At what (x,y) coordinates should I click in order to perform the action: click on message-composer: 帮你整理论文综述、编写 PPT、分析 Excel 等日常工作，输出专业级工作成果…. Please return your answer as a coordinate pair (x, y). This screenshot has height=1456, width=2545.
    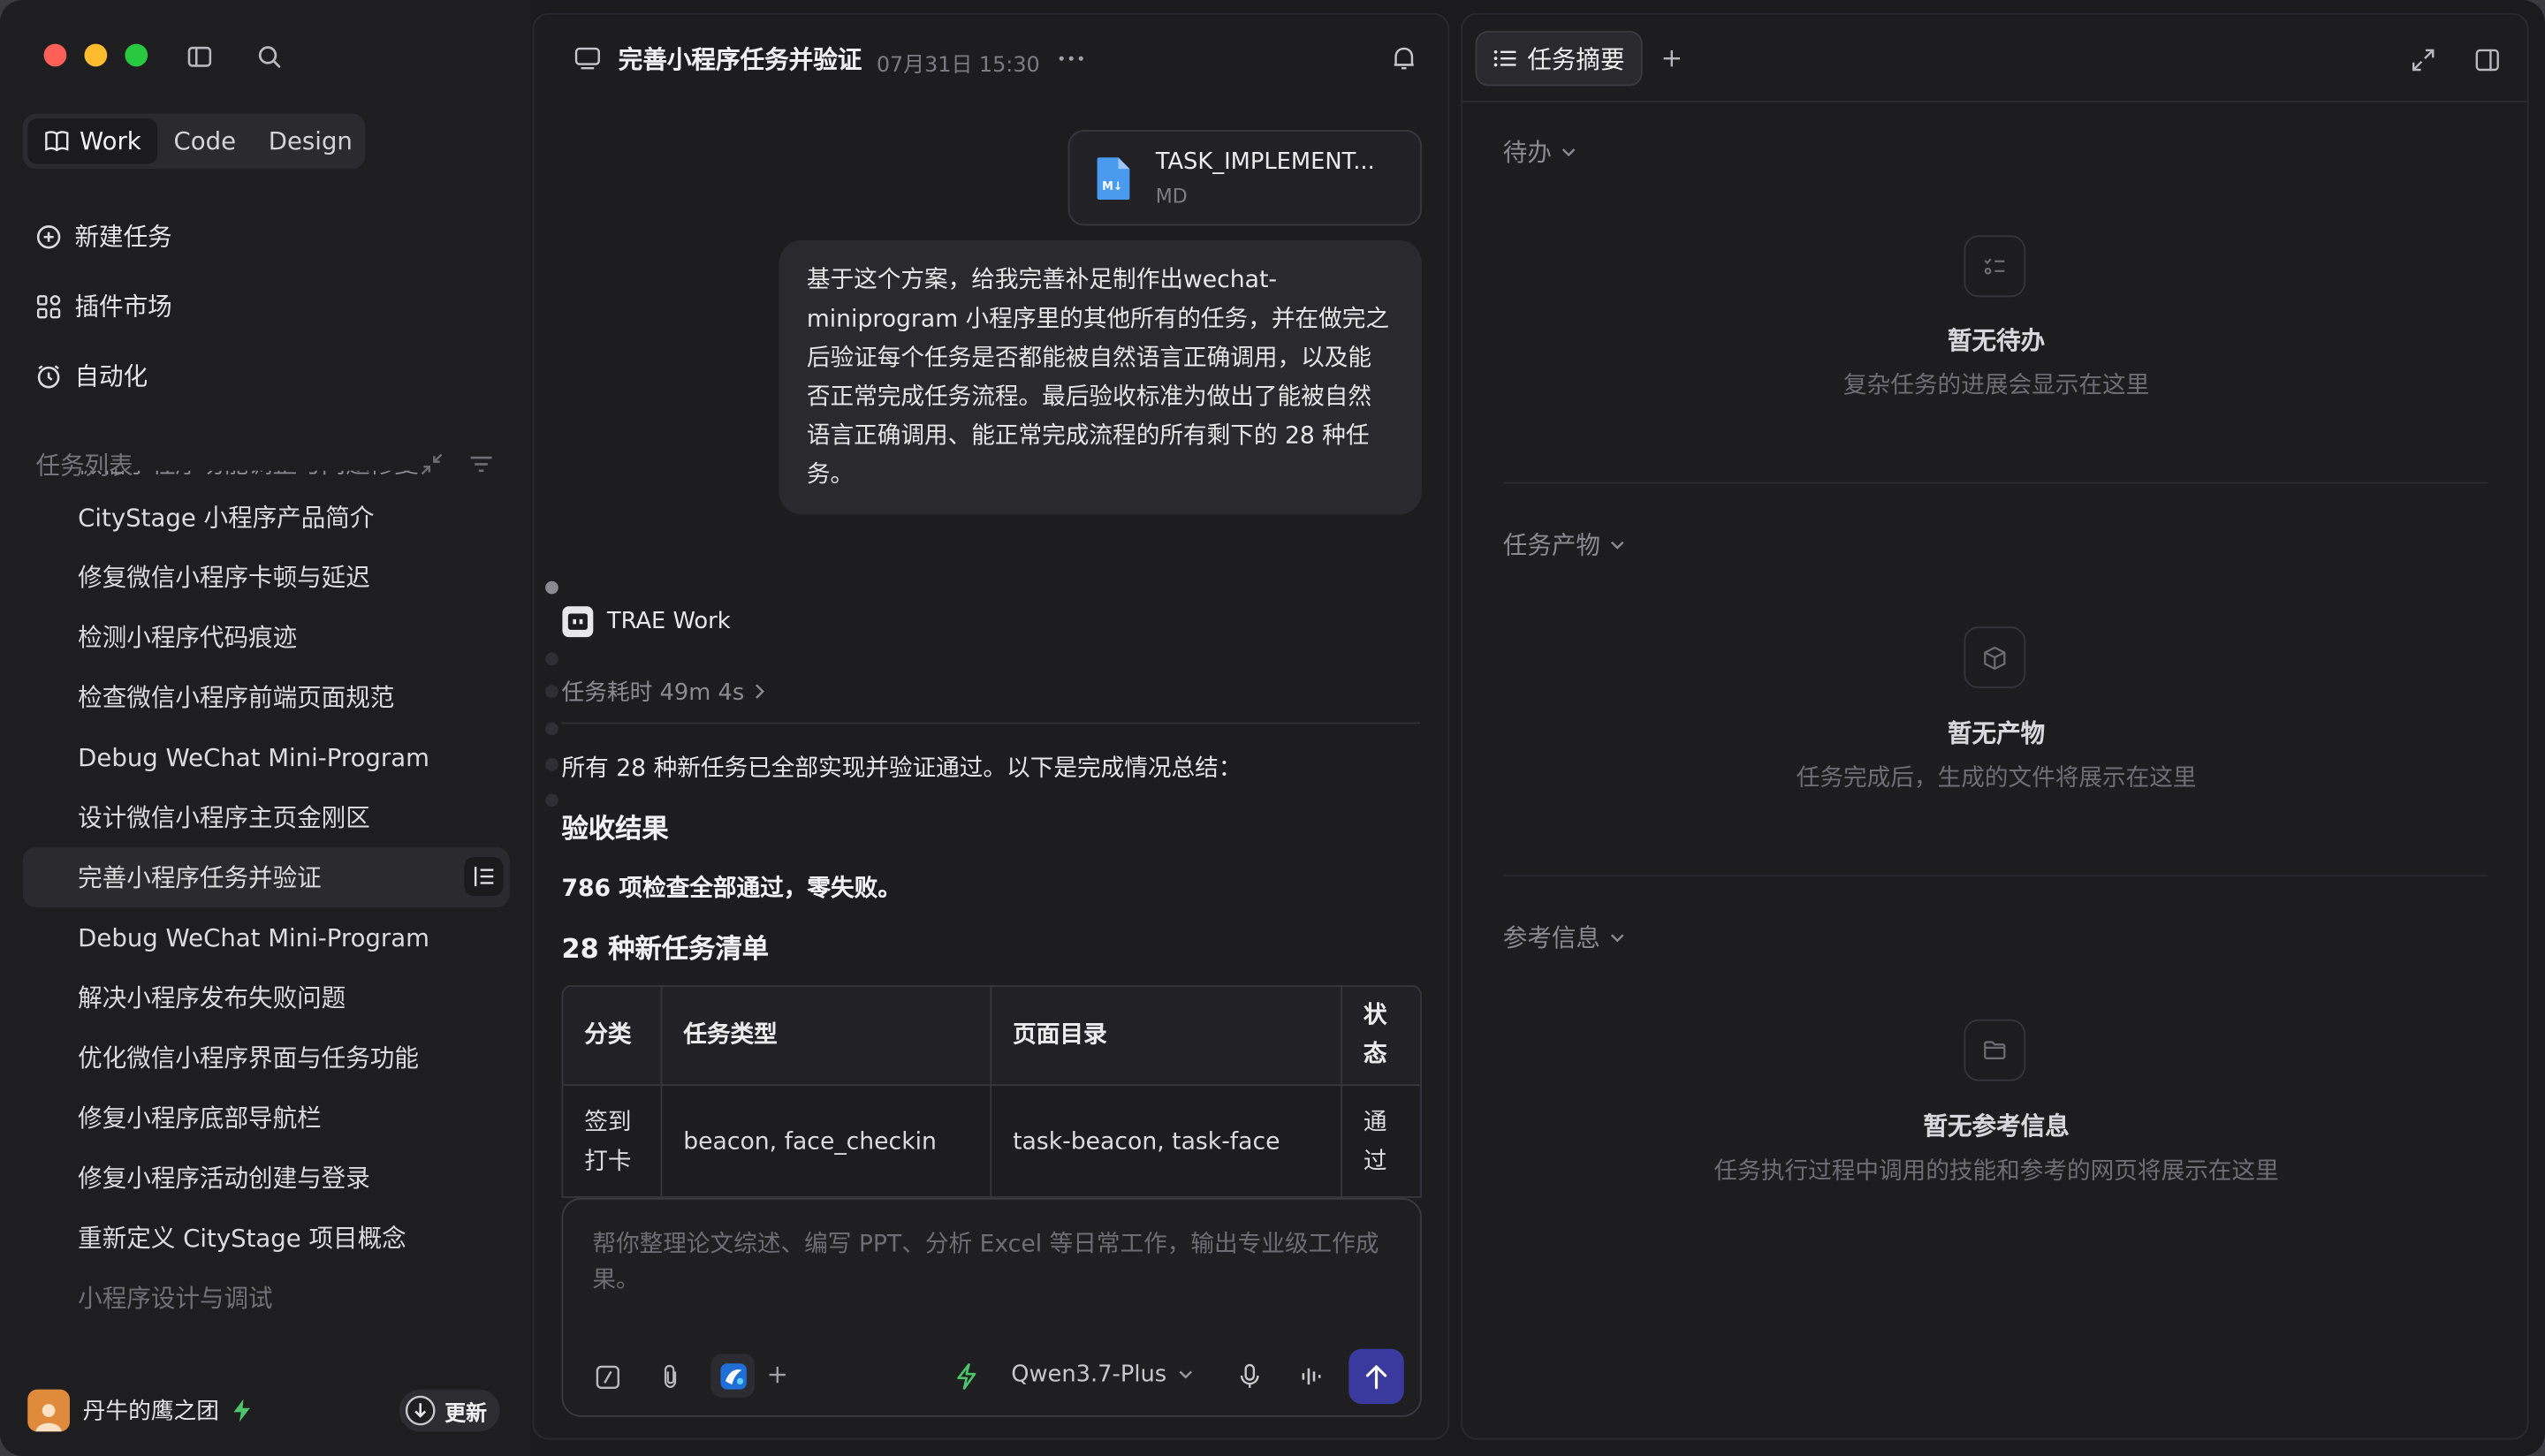
    Looking at the image, I should click on (991, 1307).